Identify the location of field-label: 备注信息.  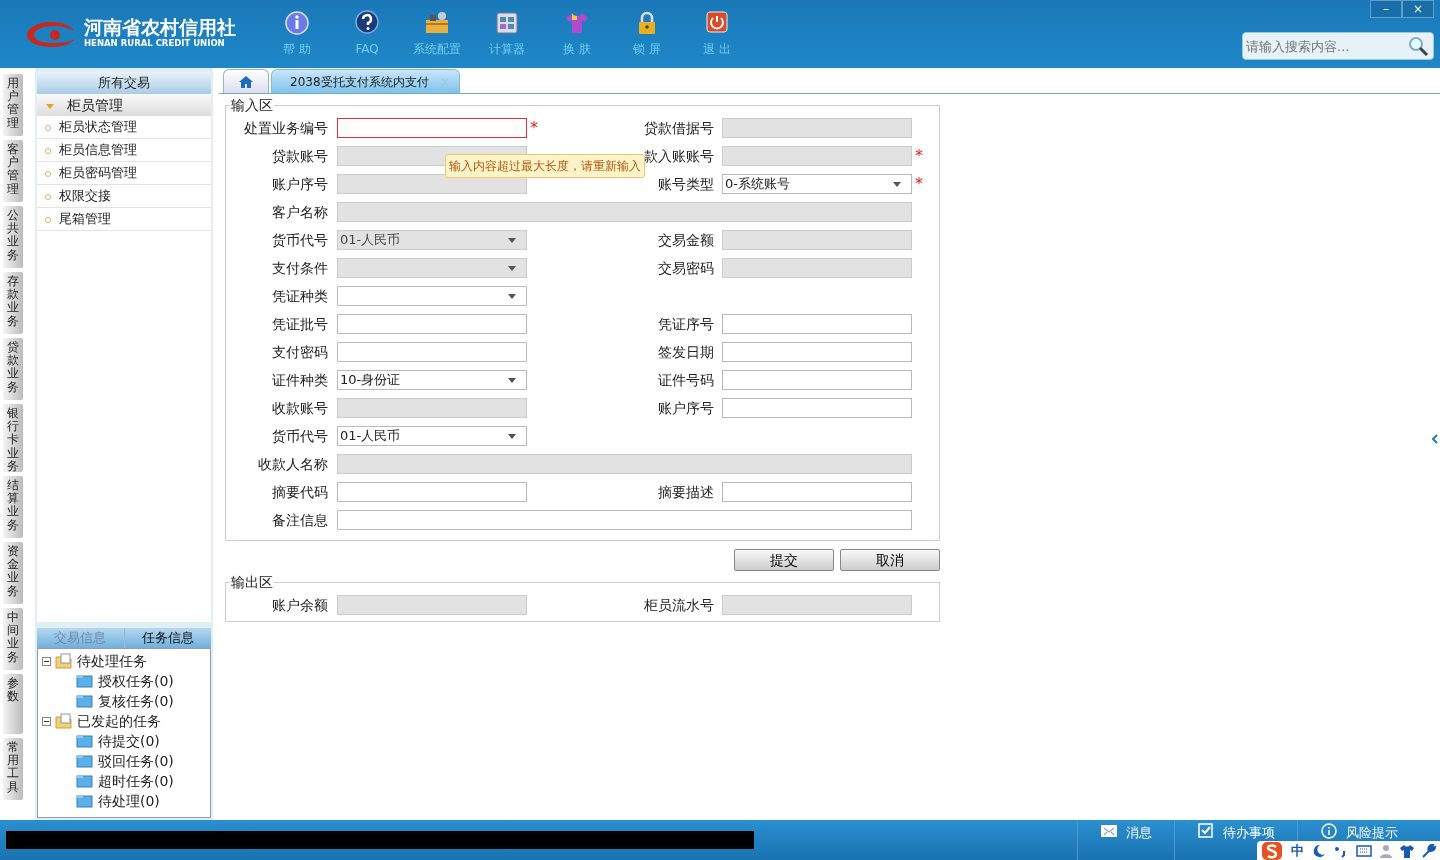
(300, 519).